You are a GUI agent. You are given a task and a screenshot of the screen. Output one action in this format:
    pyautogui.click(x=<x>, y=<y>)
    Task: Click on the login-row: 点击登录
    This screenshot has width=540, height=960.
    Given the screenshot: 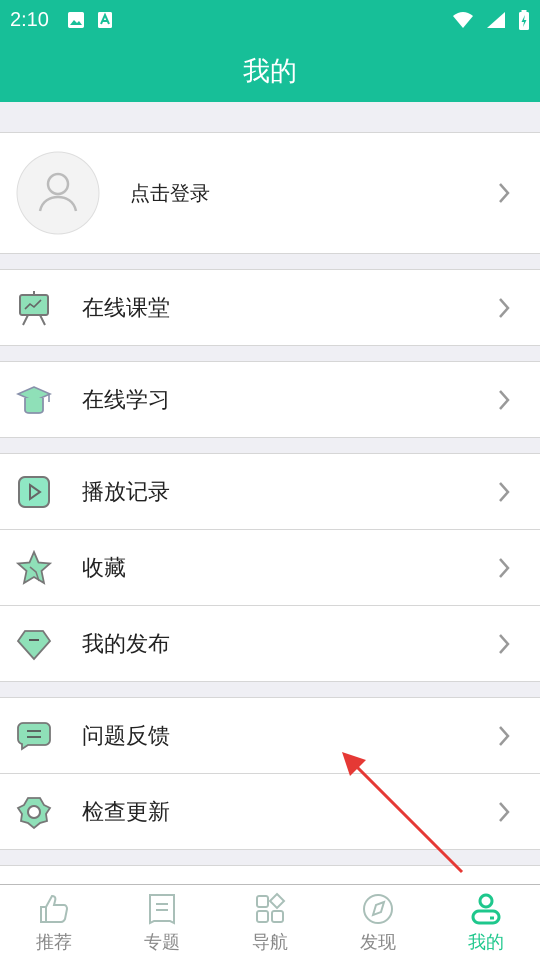 What is the action you would take?
    pyautogui.click(x=270, y=193)
    